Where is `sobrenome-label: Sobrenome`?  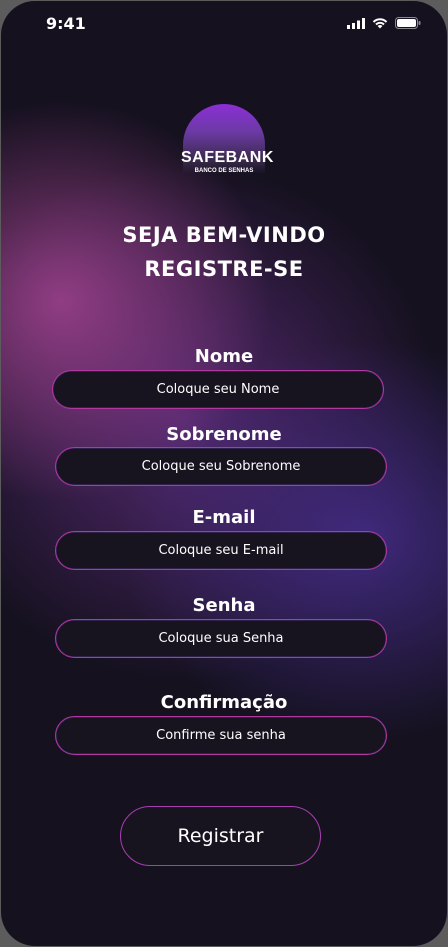
sobrenome-label: Sobrenome is located at coordinates (224, 434).